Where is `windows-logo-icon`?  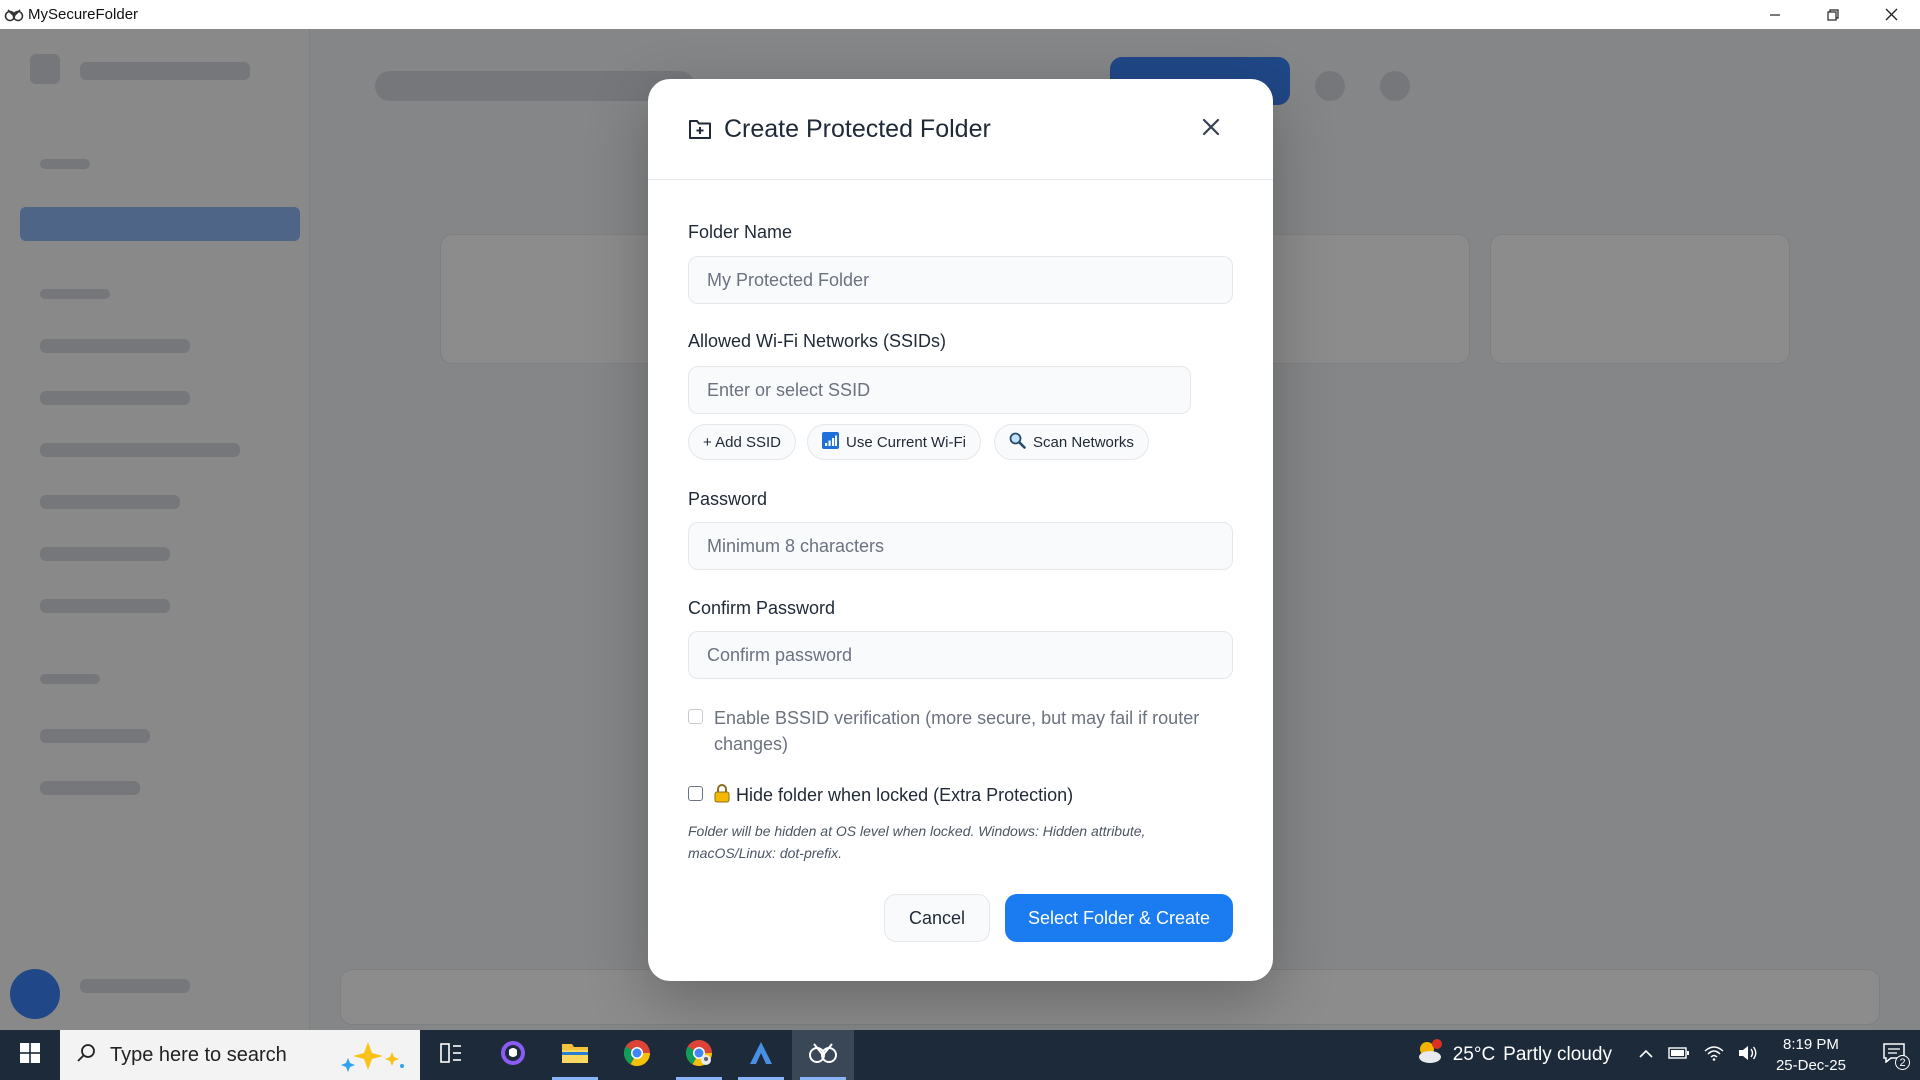 windows-logo-icon is located at coordinates (30, 1055).